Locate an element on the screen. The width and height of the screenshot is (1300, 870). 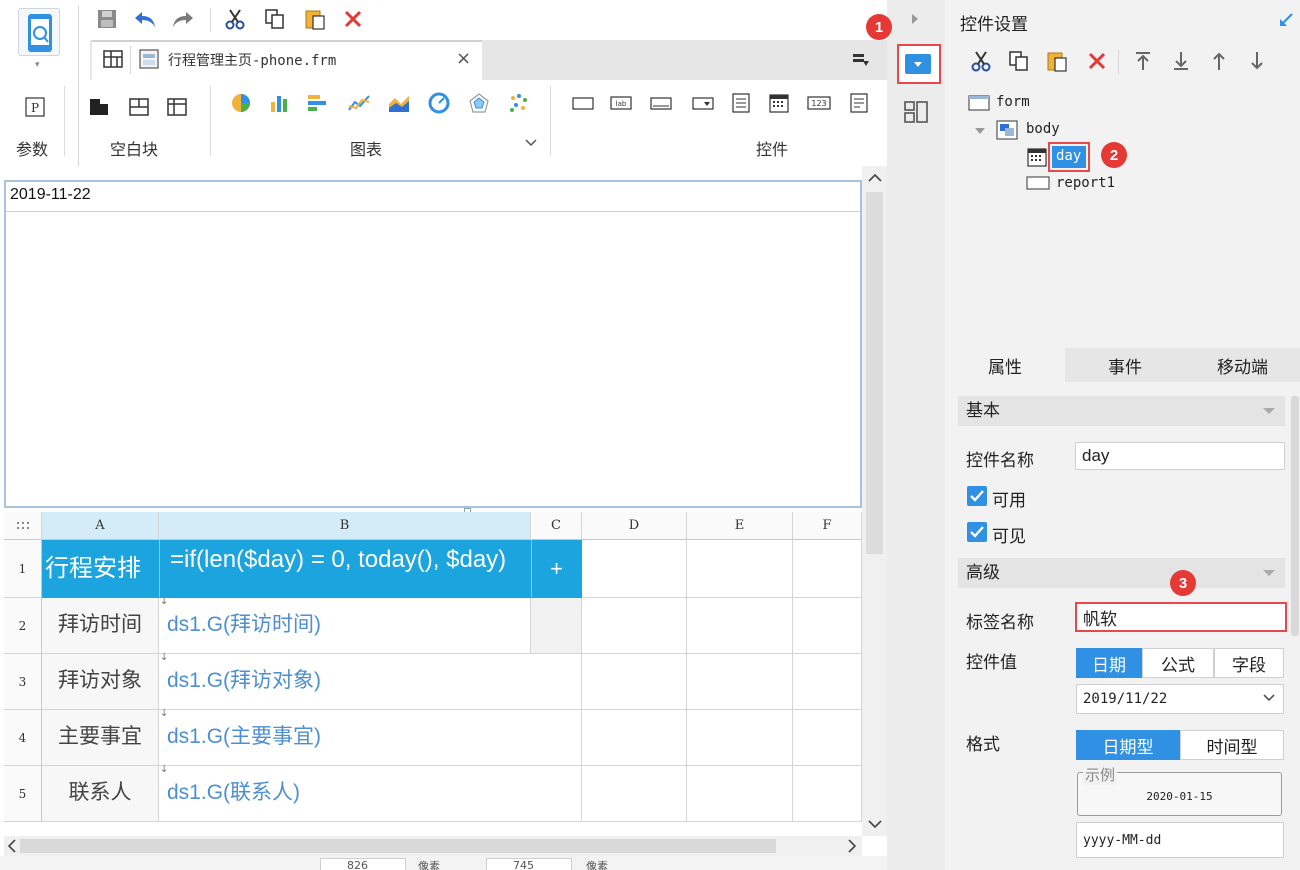
cell-a4: 主要事宜 is located at coordinates (100, 738).